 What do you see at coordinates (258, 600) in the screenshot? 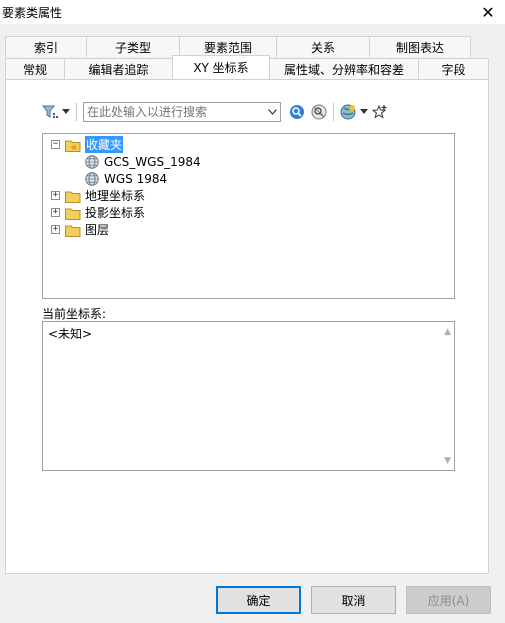
I see `ok-button: 确定` at bounding box center [258, 600].